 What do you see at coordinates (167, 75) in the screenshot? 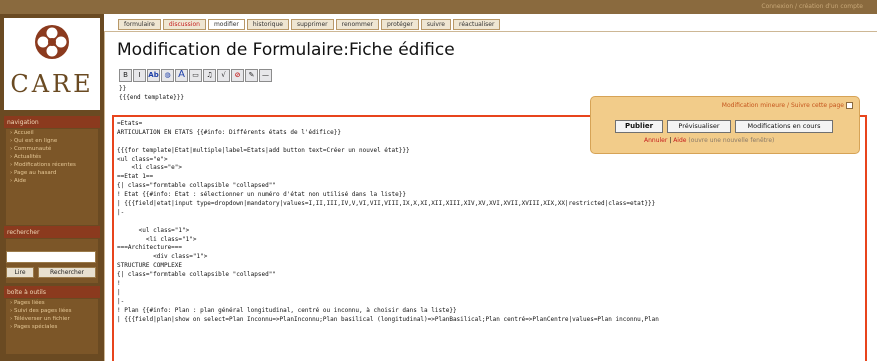
I see `external-link-icon: ◍` at bounding box center [167, 75].